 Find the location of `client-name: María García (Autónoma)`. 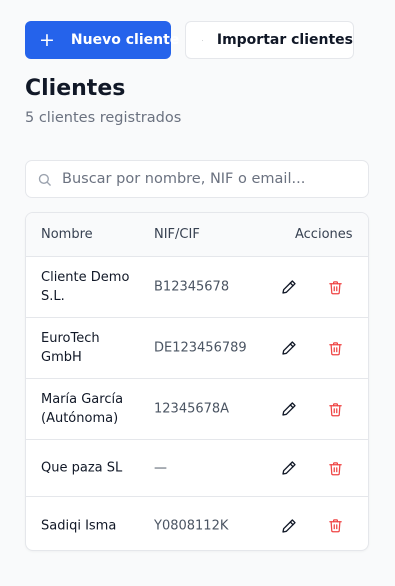

client-name: María García (Autónoma) is located at coordinates (82, 409).